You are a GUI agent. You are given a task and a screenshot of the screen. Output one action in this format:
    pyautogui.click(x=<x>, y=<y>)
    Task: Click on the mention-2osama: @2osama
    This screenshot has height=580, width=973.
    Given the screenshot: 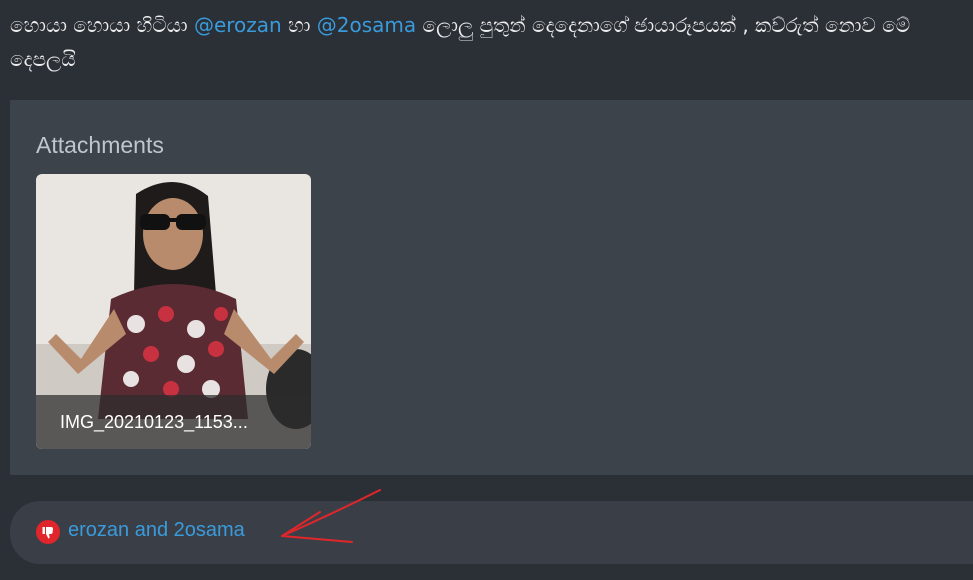 What is the action you would take?
    pyautogui.click(x=366, y=25)
    